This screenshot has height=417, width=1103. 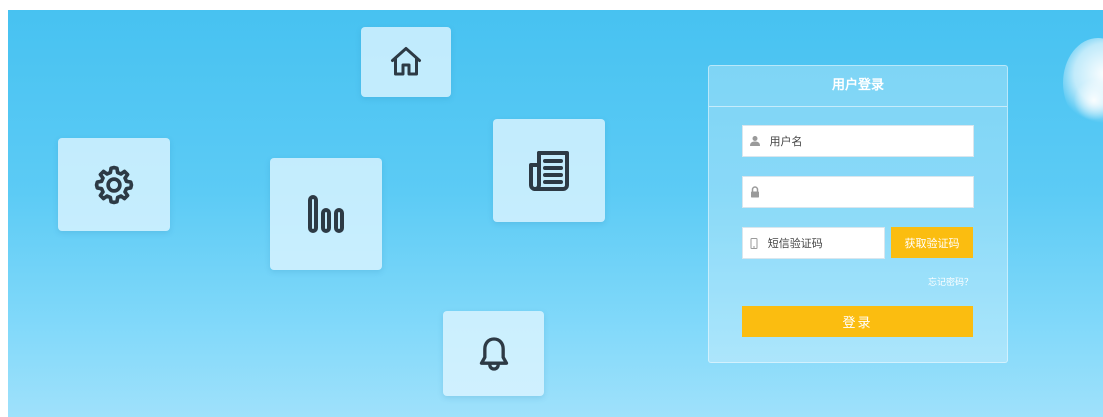 What do you see at coordinates (858, 86) in the screenshot?
I see `login-title: 用户登录` at bounding box center [858, 86].